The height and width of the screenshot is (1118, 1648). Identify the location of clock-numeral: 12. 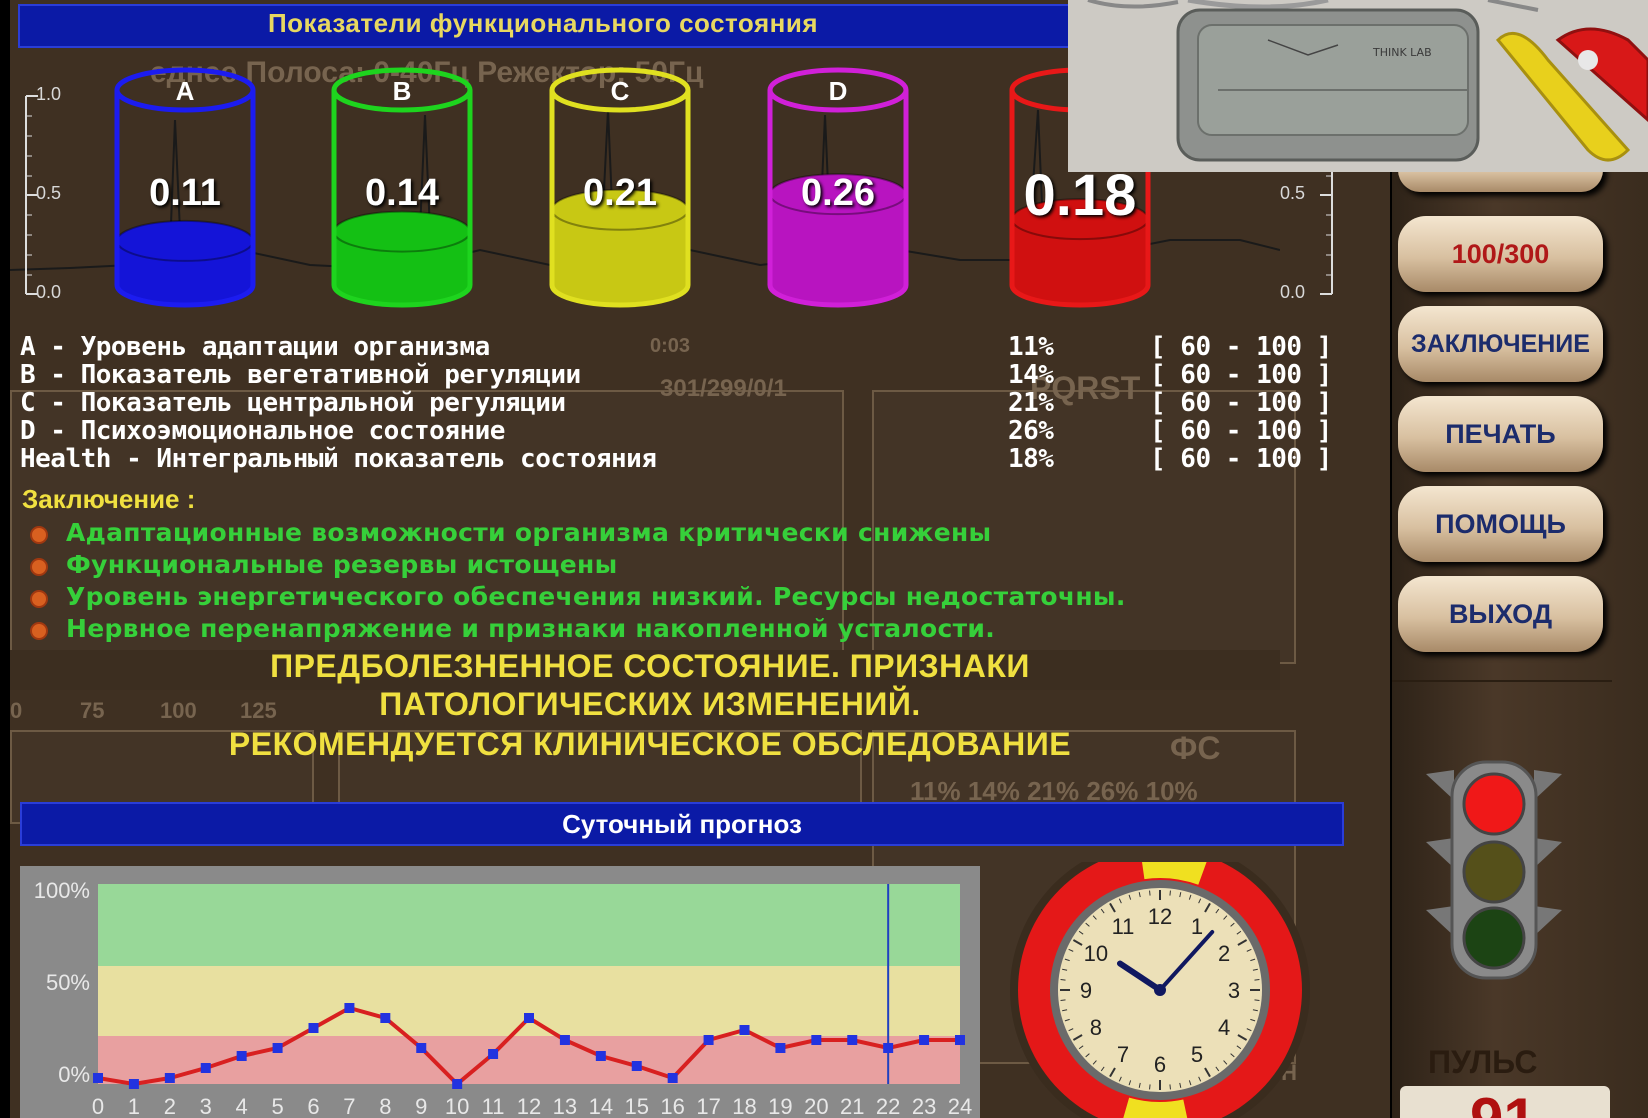
(1160, 916).